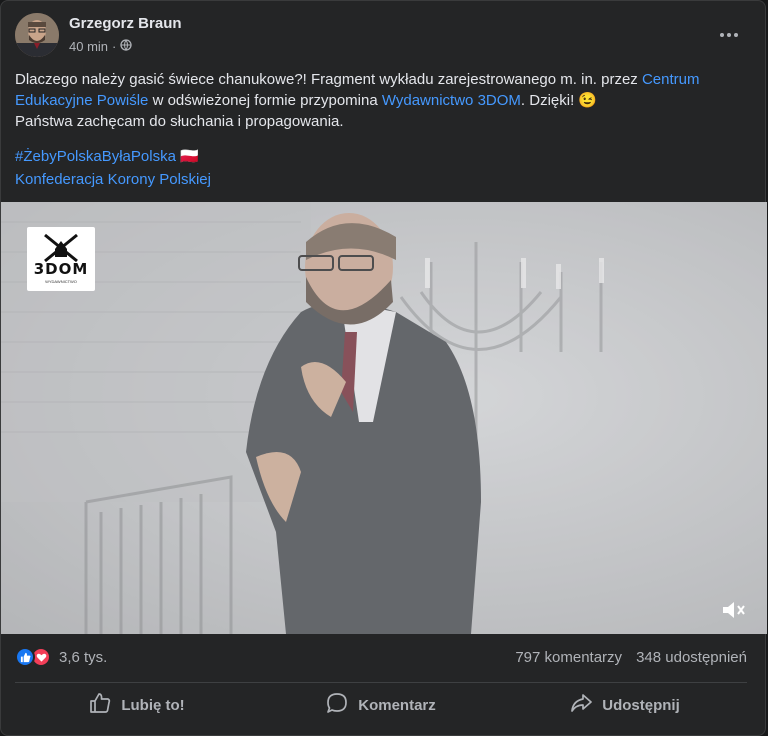 The height and width of the screenshot is (736, 768). What do you see at coordinates (451, 100) in the screenshot?
I see `mention-link-wydawnictwo: Wydawnictwo 3DOM` at bounding box center [451, 100].